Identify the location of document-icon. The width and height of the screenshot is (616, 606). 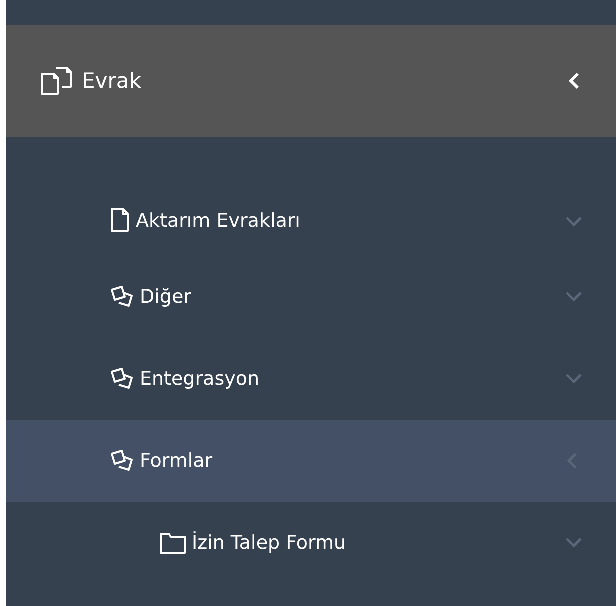
(120, 220).